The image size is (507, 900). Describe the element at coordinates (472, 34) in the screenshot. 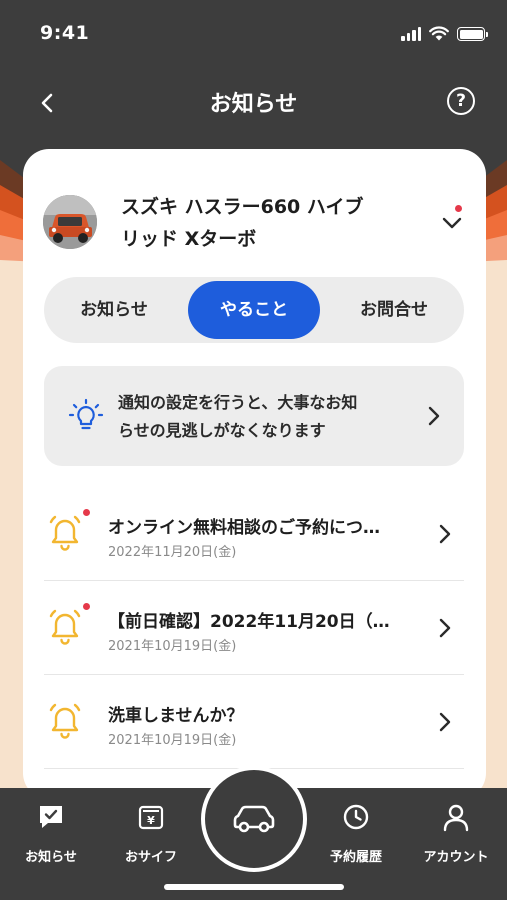

I see `battery-icon` at that location.